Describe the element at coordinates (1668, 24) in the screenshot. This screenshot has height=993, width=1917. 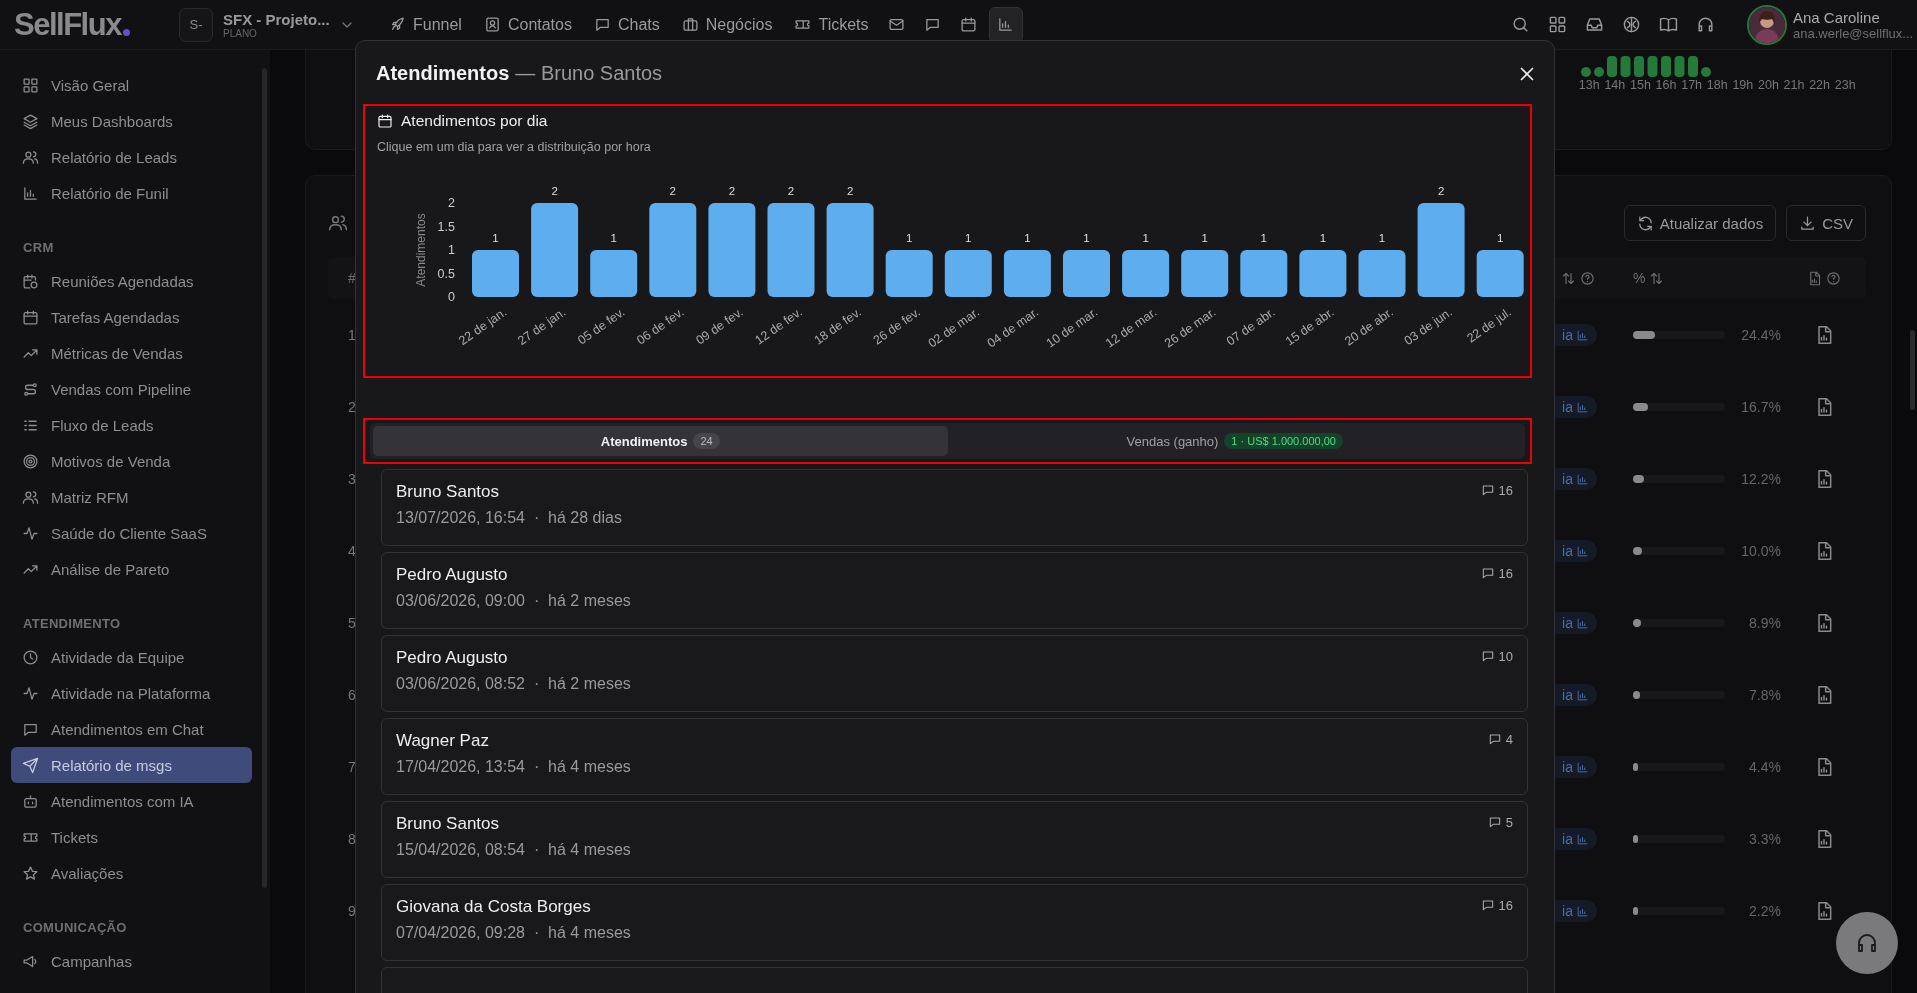
I see `book-icon` at that location.